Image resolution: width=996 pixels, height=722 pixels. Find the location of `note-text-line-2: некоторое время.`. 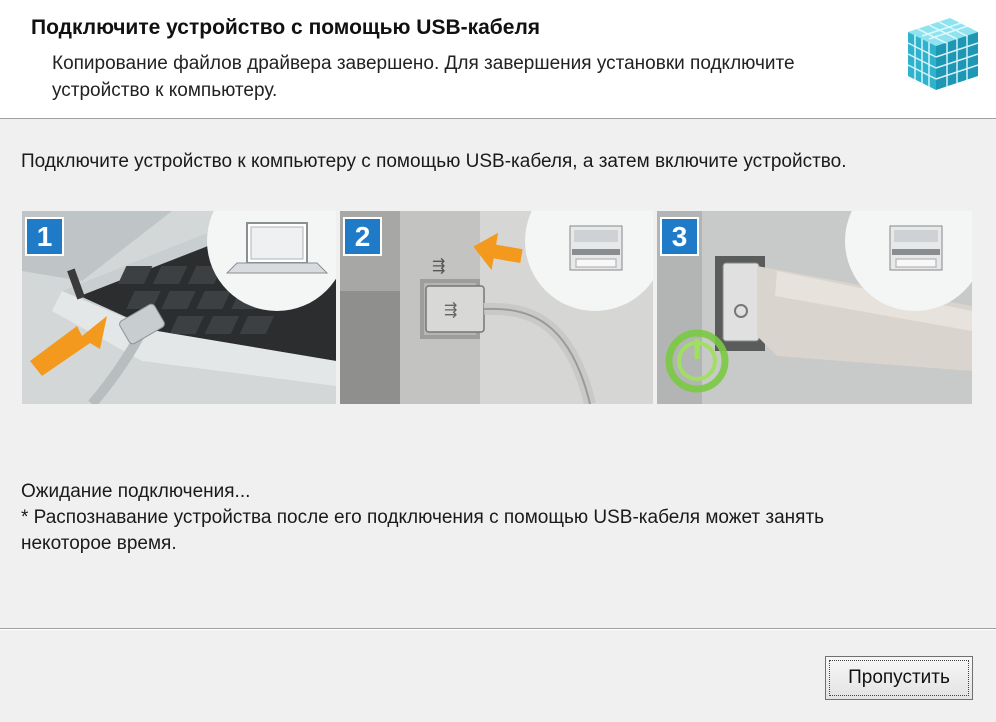

note-text-line-2: некоторое время. is located at coordinates (99, 543).